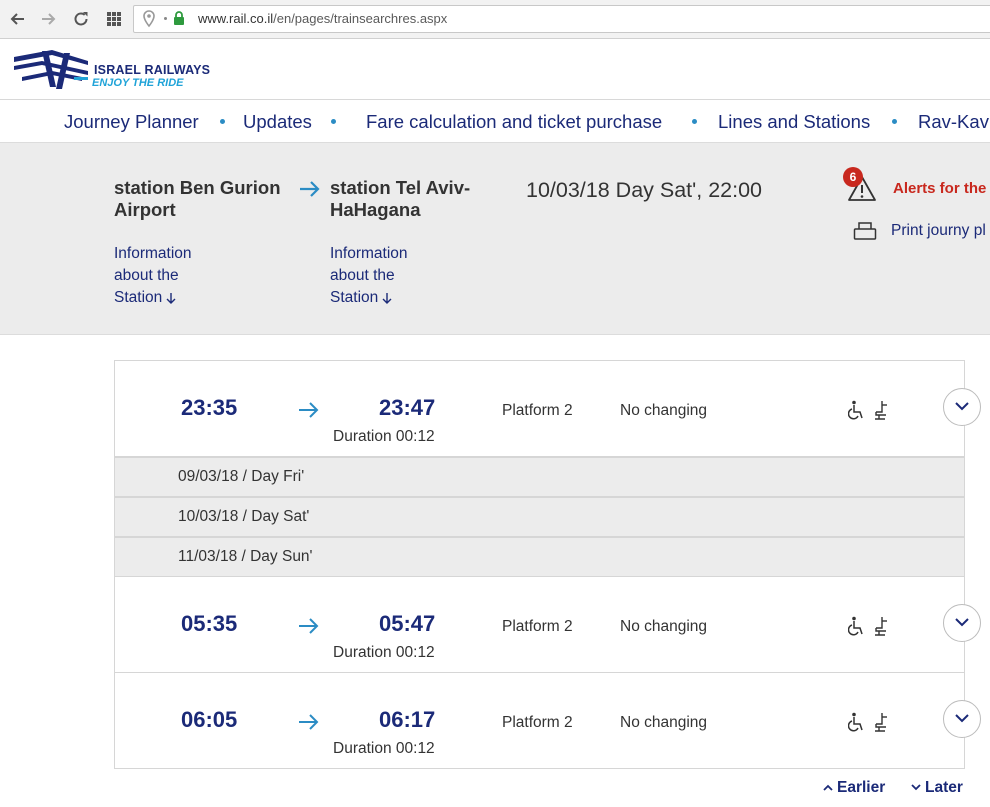  What do you see at coordinates (938, 231) in the screenshot?
I see `print-journey-link: Print journy pl` at bounding box center [938, 231].